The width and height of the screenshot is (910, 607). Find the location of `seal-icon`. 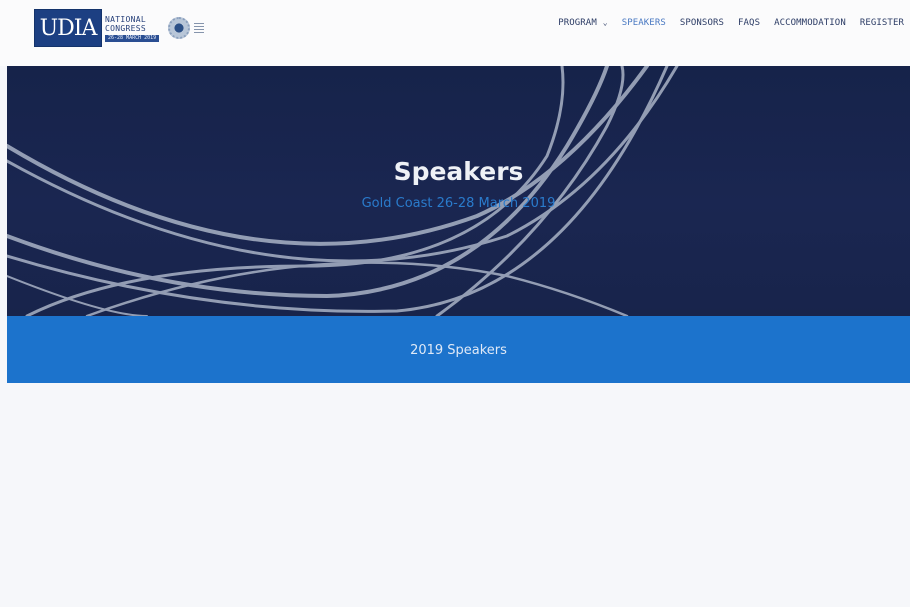

seal-icon is located at coordinates (179, 28).